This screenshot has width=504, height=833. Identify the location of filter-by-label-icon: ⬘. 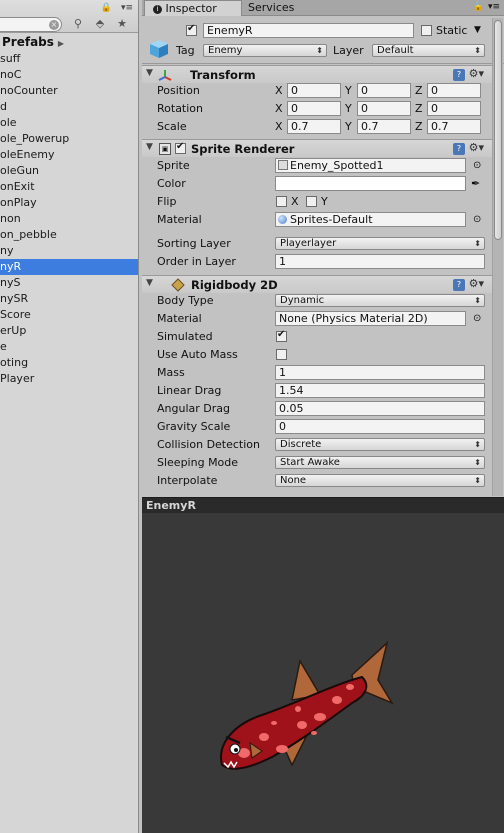
(100, 24).